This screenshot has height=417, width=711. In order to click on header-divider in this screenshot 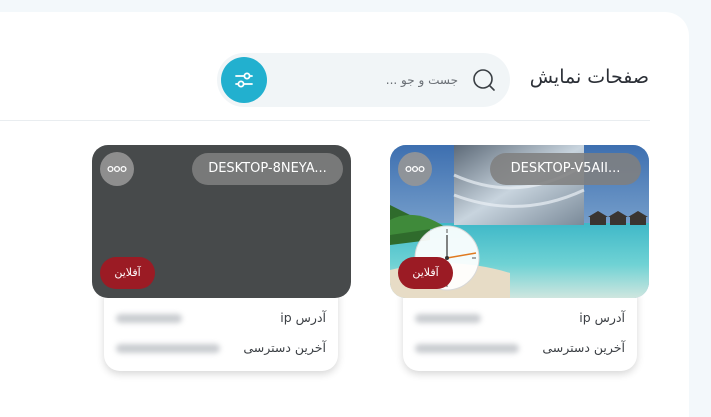, I will do `click(325, 120)`.